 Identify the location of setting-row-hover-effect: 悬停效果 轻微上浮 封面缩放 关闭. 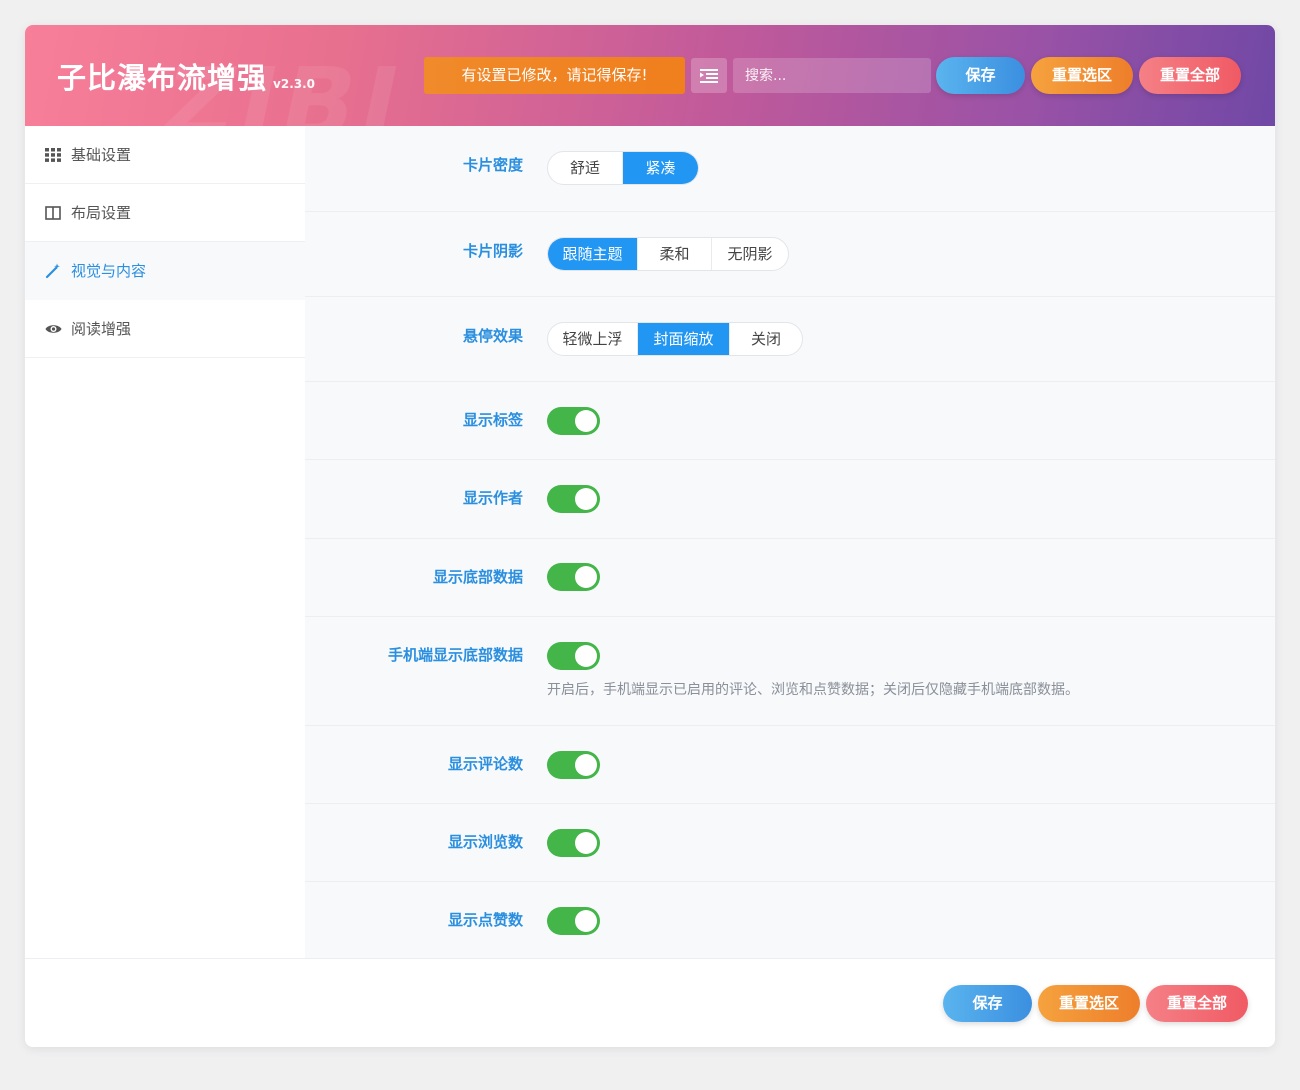
(790, 339).